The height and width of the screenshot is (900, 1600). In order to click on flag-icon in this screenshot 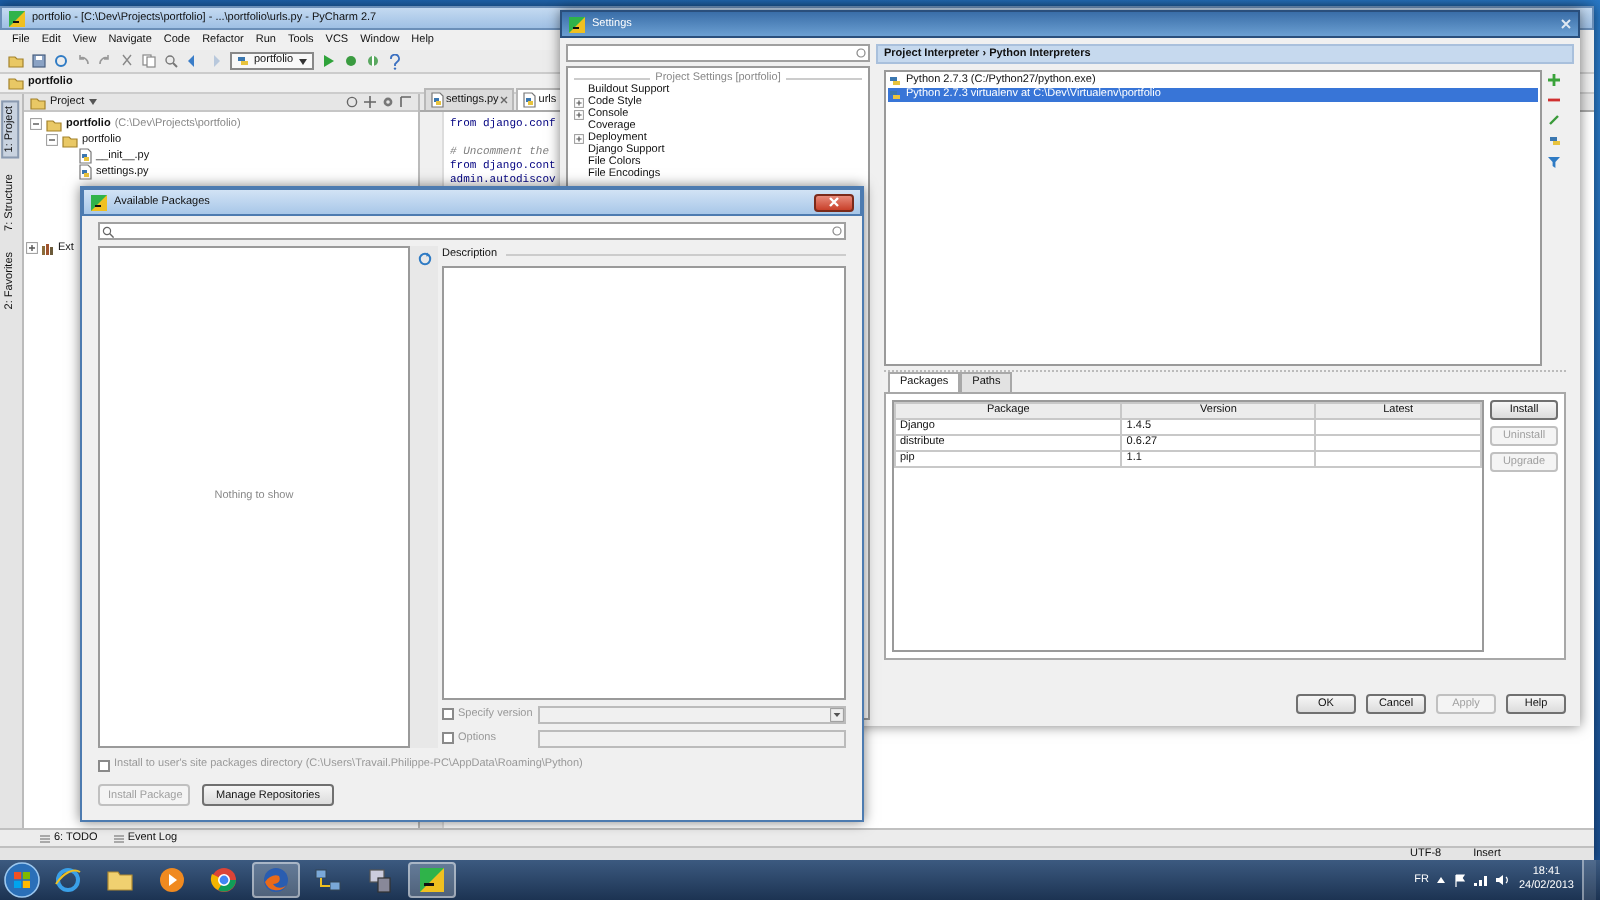, I will do `click(1460, 880)`.